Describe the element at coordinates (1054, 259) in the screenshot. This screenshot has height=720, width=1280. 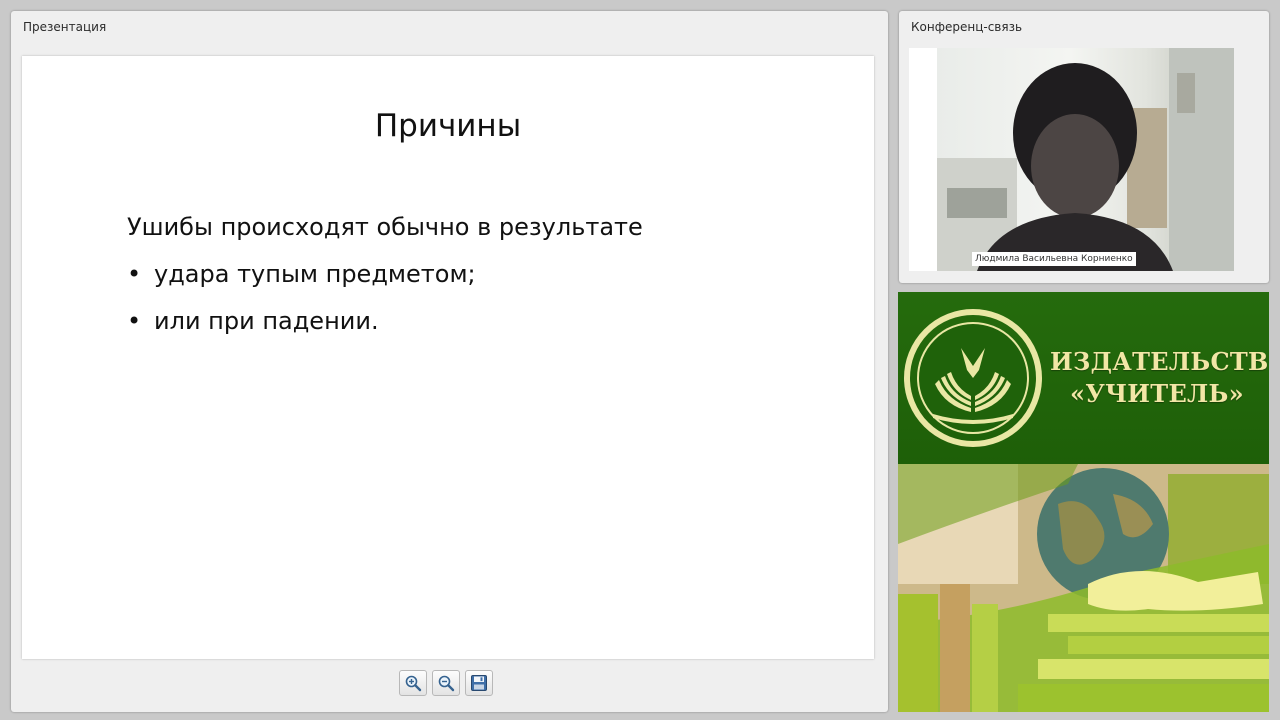
I see `participant-name-label: Людмила Васильевна Корниенко` at that location.